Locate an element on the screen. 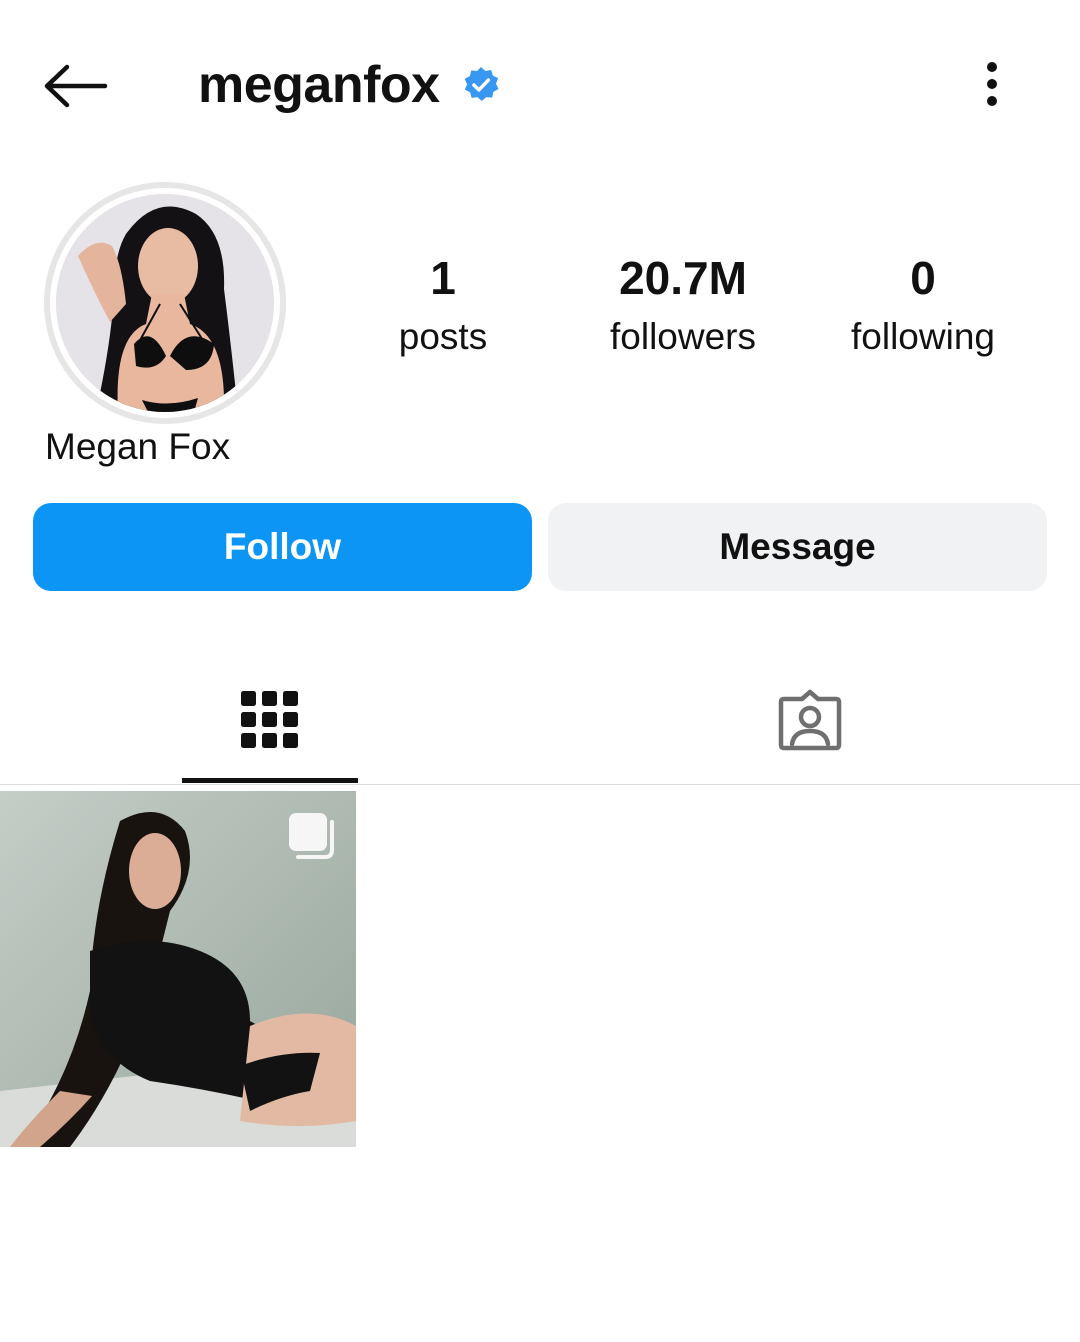 The height and width of the screenshot is (1342, 1080). tab-tagged is located at coordinates (810, 720).